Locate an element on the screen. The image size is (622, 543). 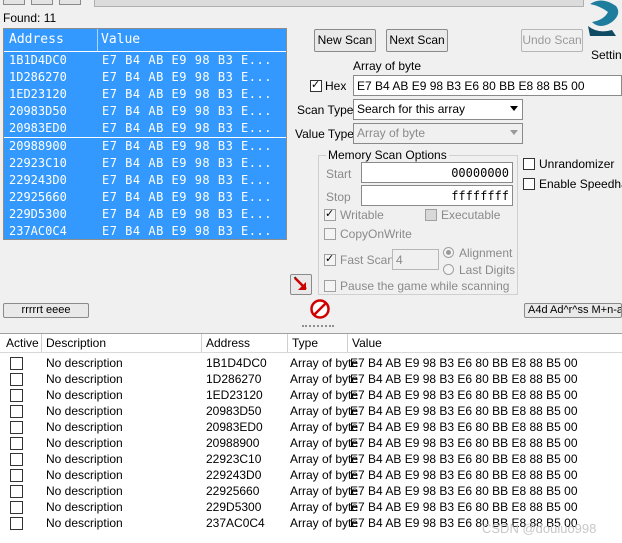
column-type: Type is located at coordinates (305, 343).